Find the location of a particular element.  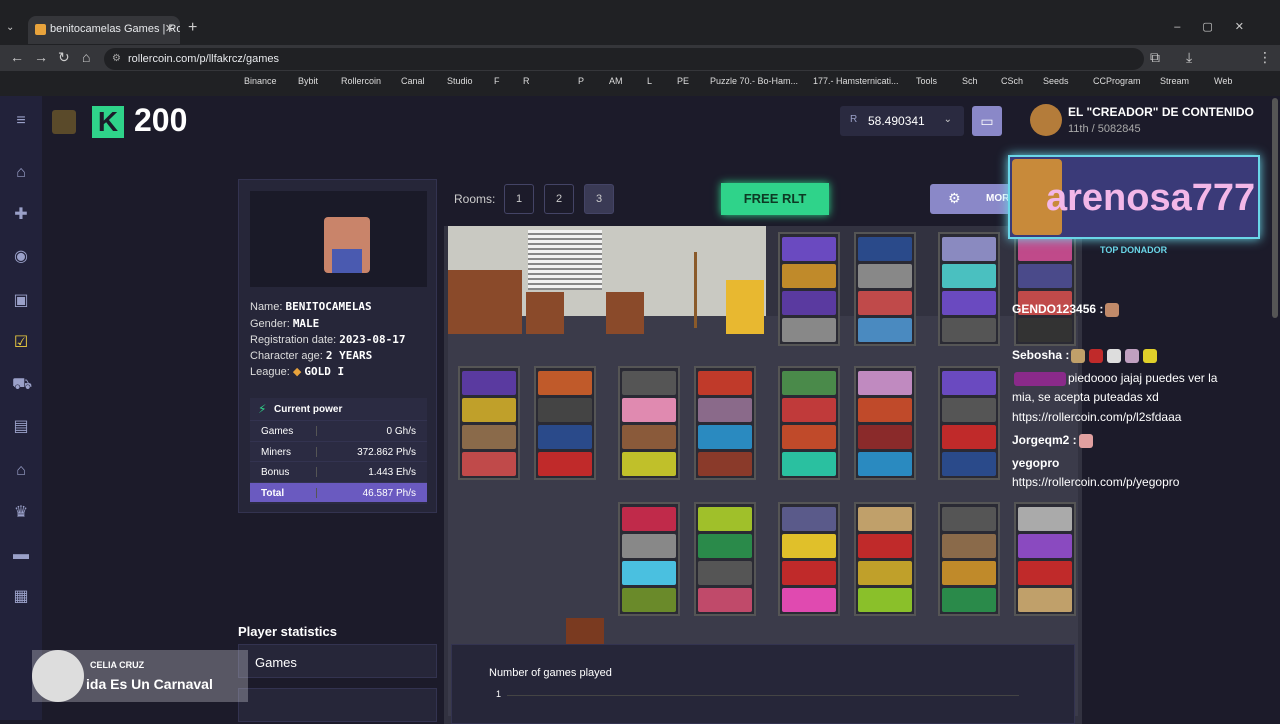

tab-search-icon: ⌄ is located at coordinates (10, 27).